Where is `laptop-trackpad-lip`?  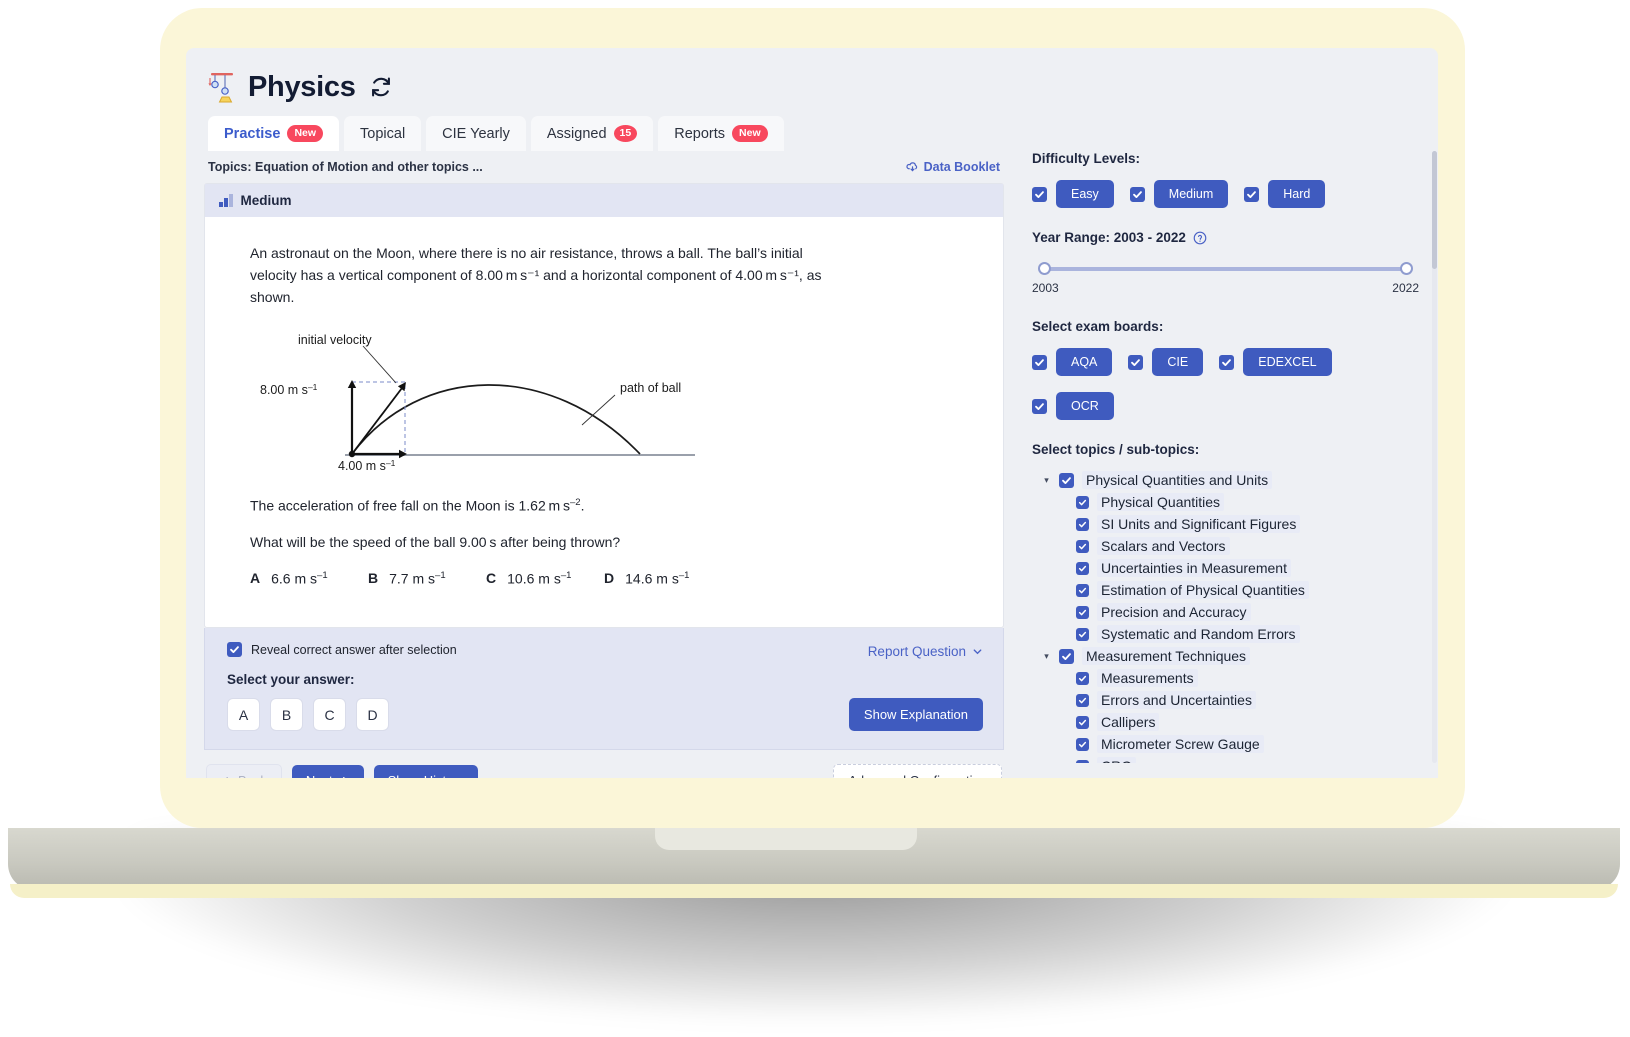
laptop-trackpad-lip is located at coordinates (786, 839).